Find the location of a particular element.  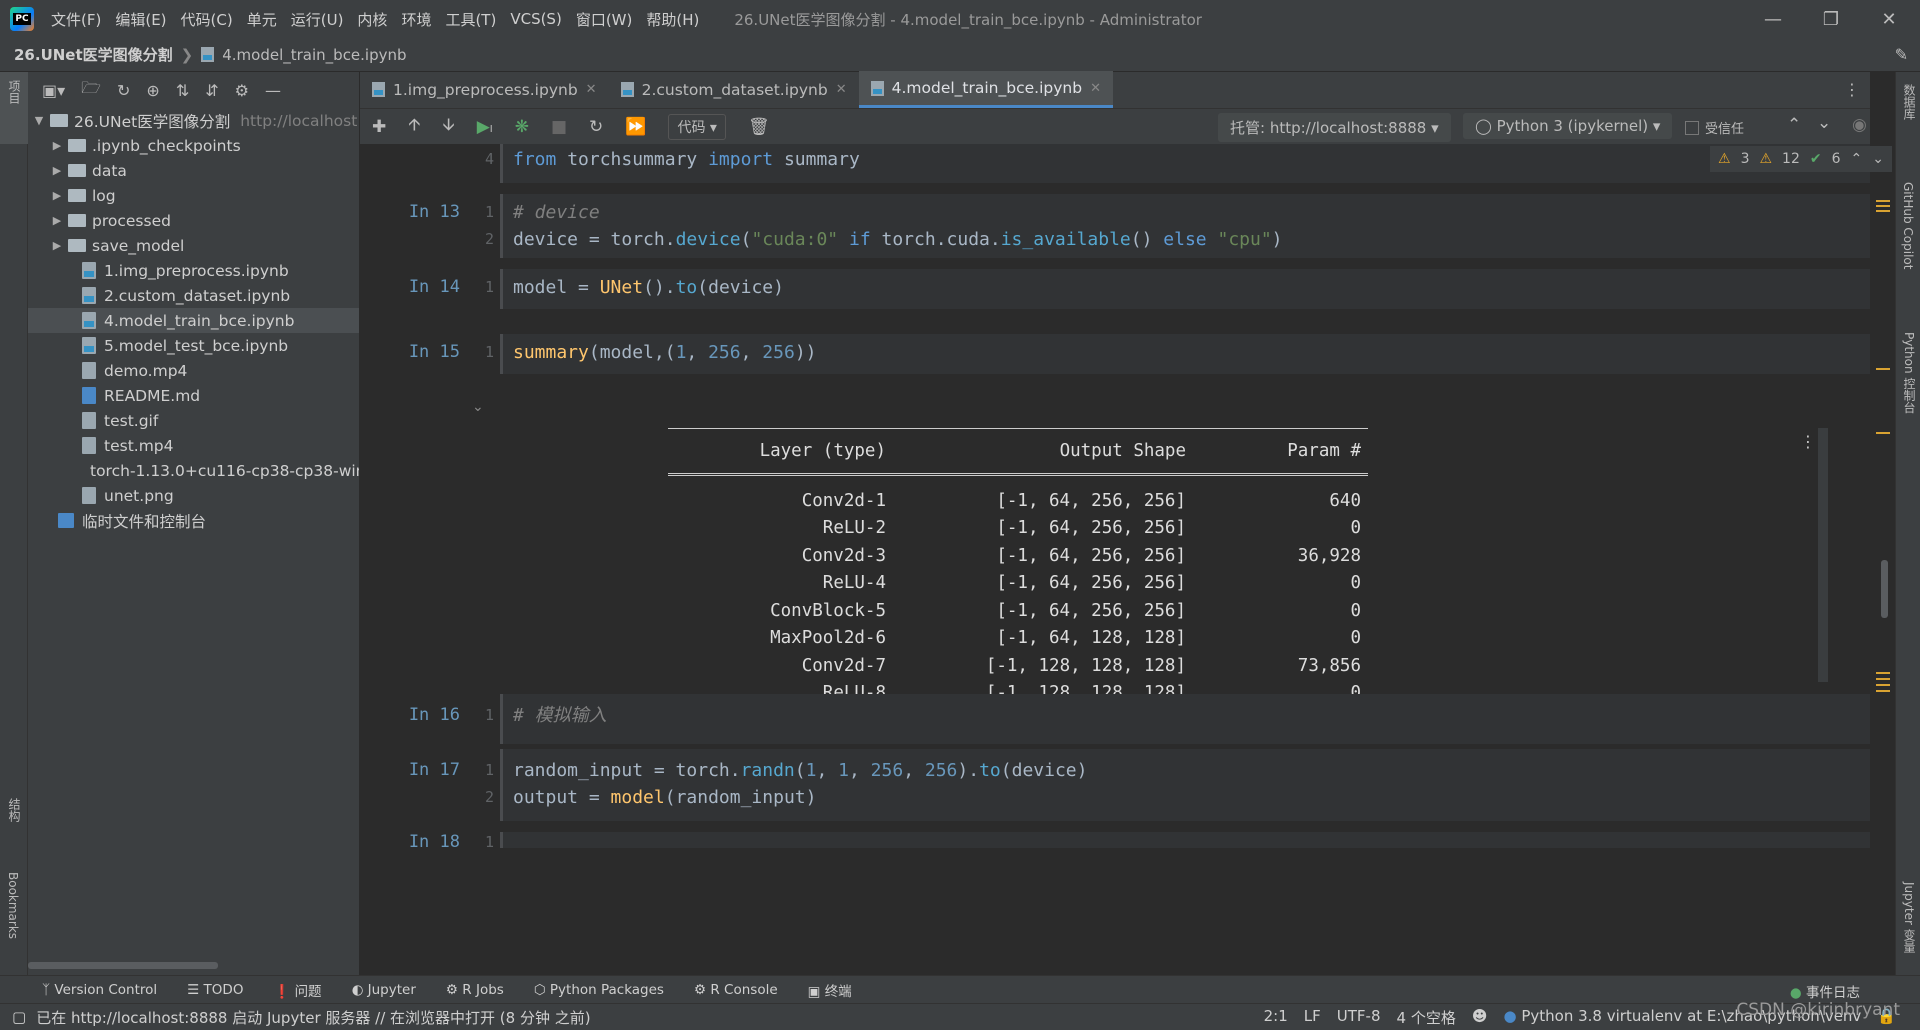

gear-icon: ⚙ is located at coordinates (242, 90).